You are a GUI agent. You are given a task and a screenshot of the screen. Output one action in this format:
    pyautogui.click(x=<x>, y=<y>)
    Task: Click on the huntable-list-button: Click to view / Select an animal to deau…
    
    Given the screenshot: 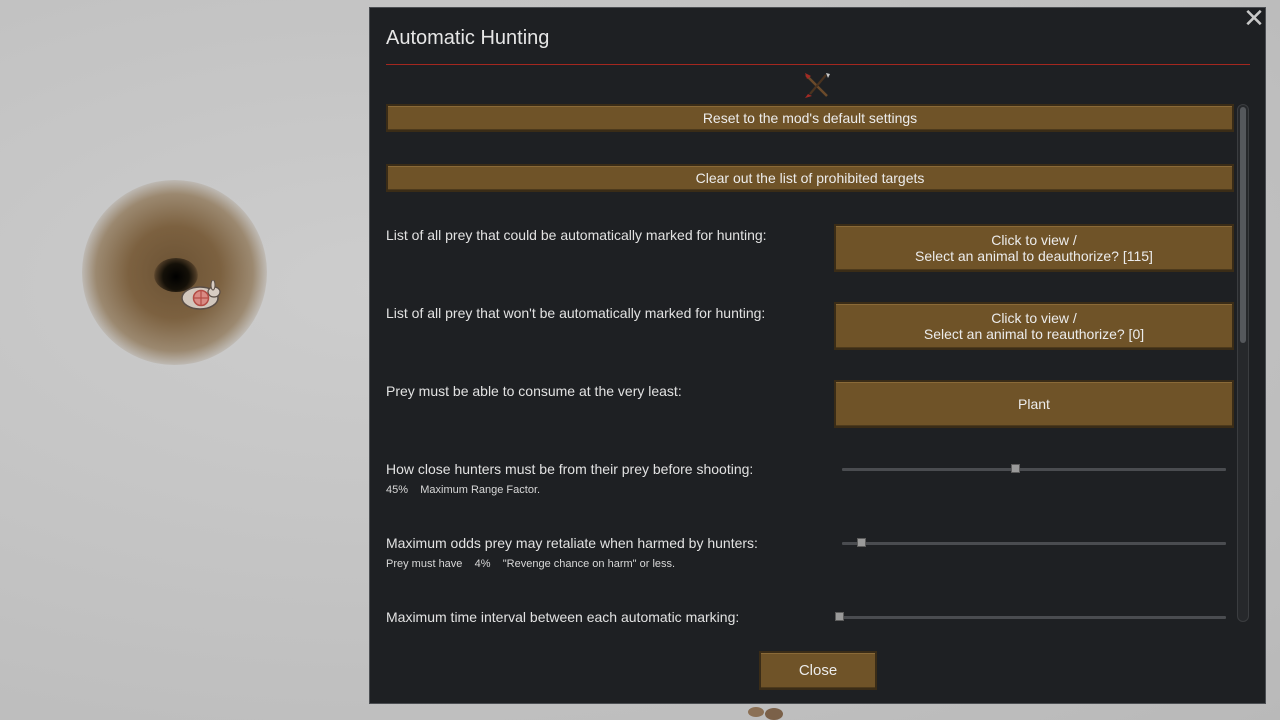 What is the action you would take?
    pyautogui.click(x=1034, y=248)
    